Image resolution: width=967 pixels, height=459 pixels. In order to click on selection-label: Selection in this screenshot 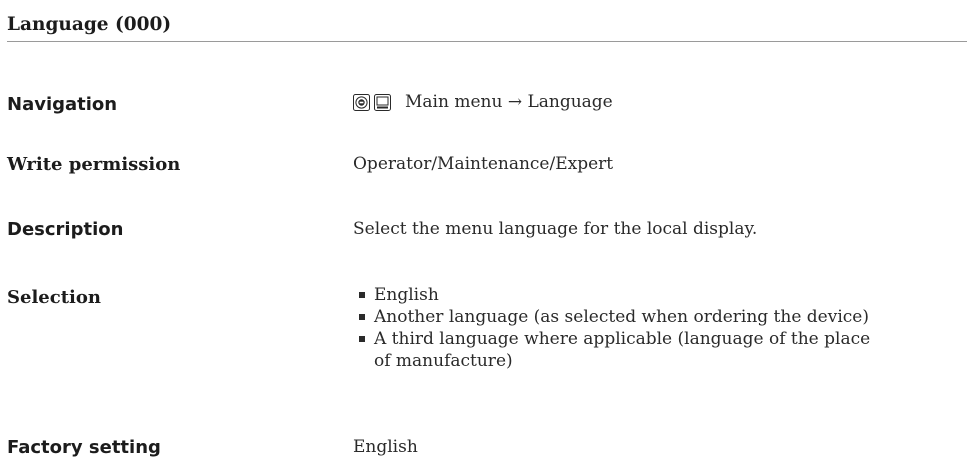, I will do `click(54, 297)`.